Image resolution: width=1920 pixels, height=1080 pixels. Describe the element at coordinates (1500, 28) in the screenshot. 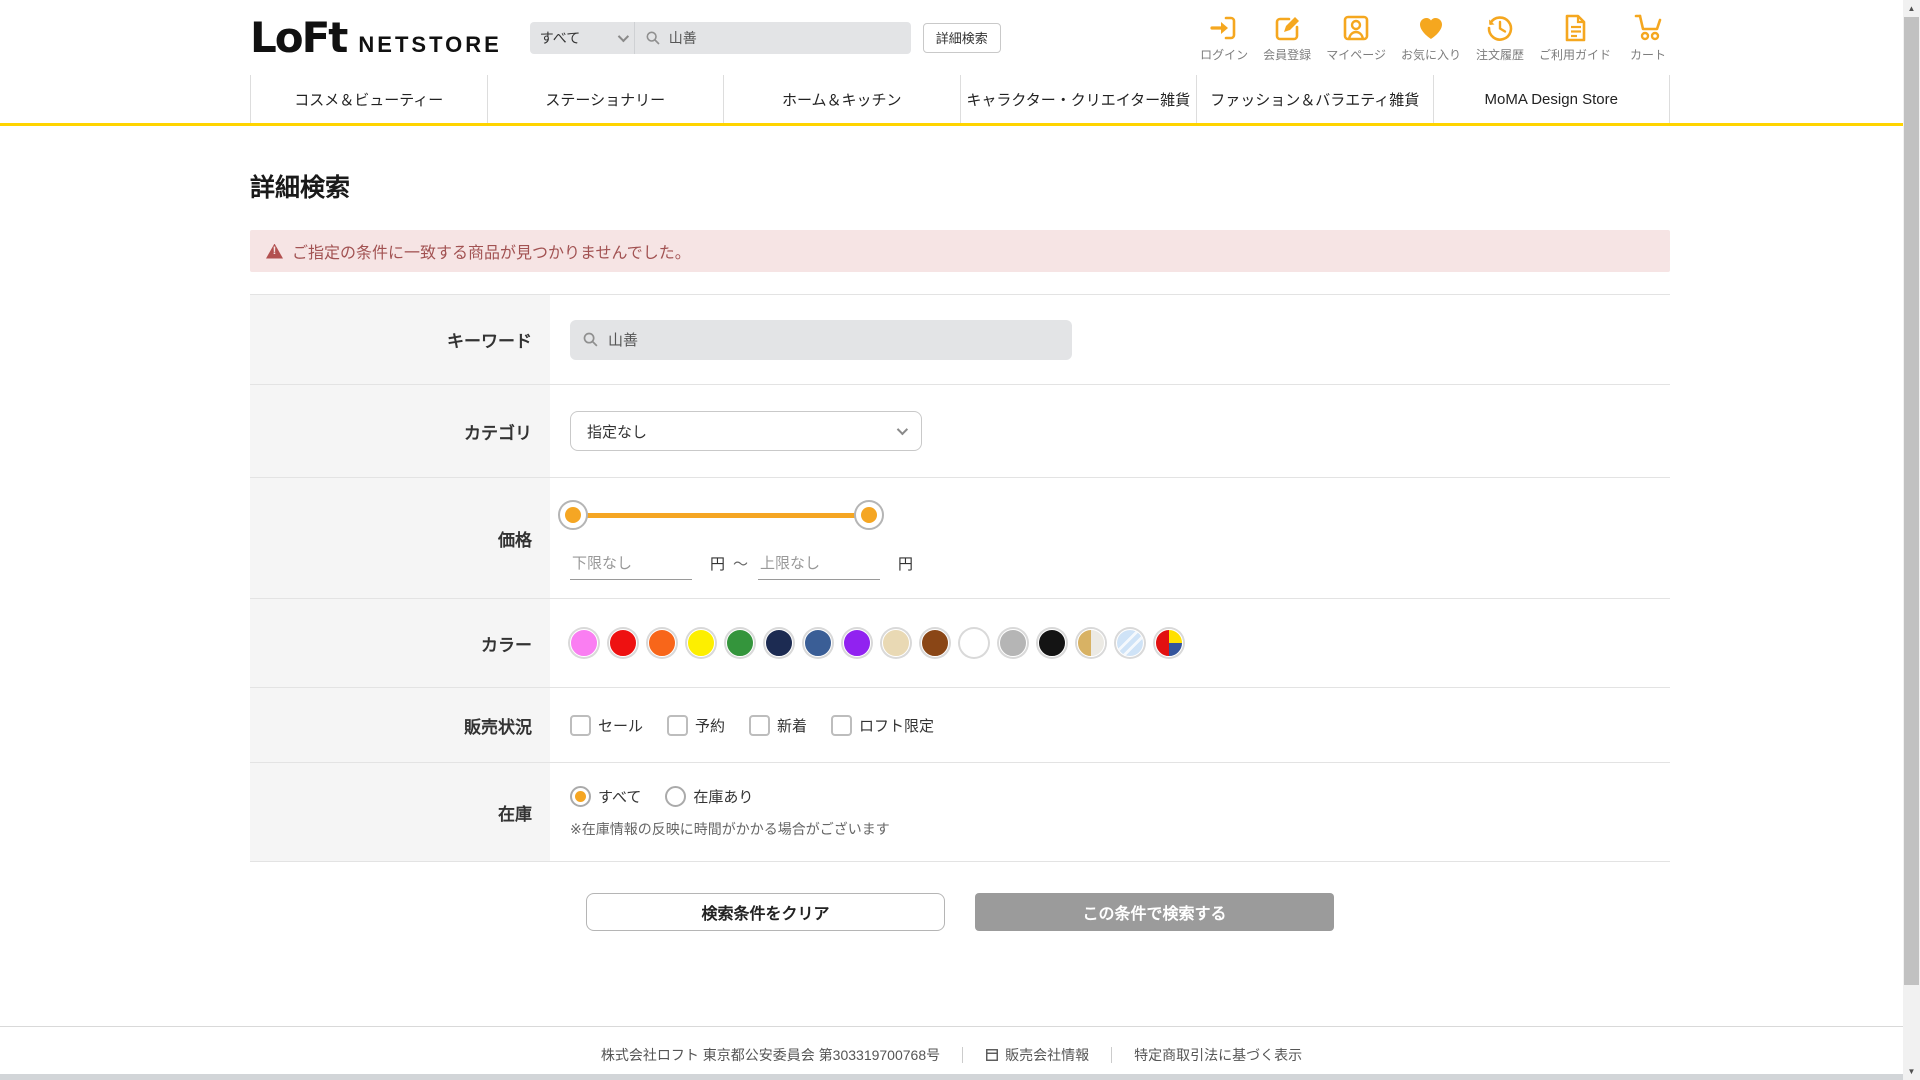

I see `order-history-icon` at that location.